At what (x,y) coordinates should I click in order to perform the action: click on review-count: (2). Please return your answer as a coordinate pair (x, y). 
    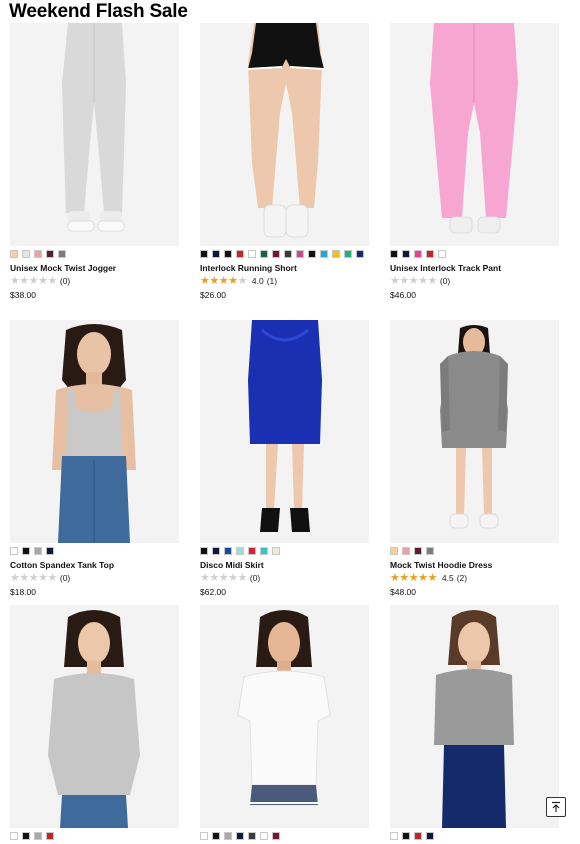
    Looking at the image, I should click on (462, 578).